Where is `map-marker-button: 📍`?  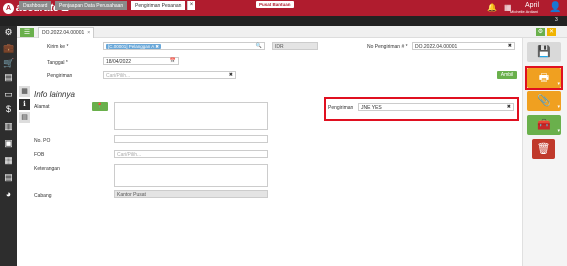
map-marker-button: 📍 is located at coordinates (100, 106).